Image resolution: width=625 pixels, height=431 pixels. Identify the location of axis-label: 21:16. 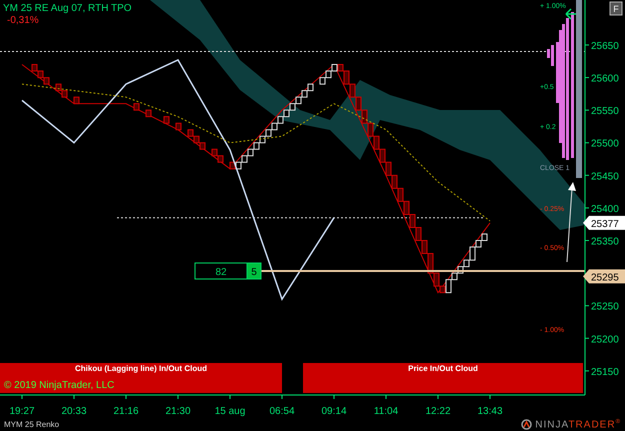
(126, 411).